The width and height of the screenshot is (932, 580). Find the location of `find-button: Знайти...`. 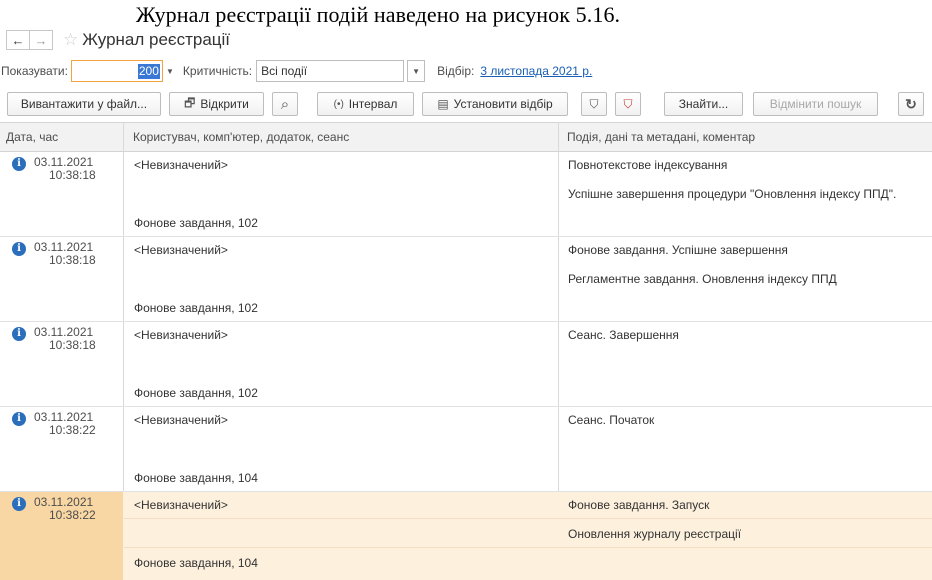

find-button: Знайти... is located at coordinates (703, 104).